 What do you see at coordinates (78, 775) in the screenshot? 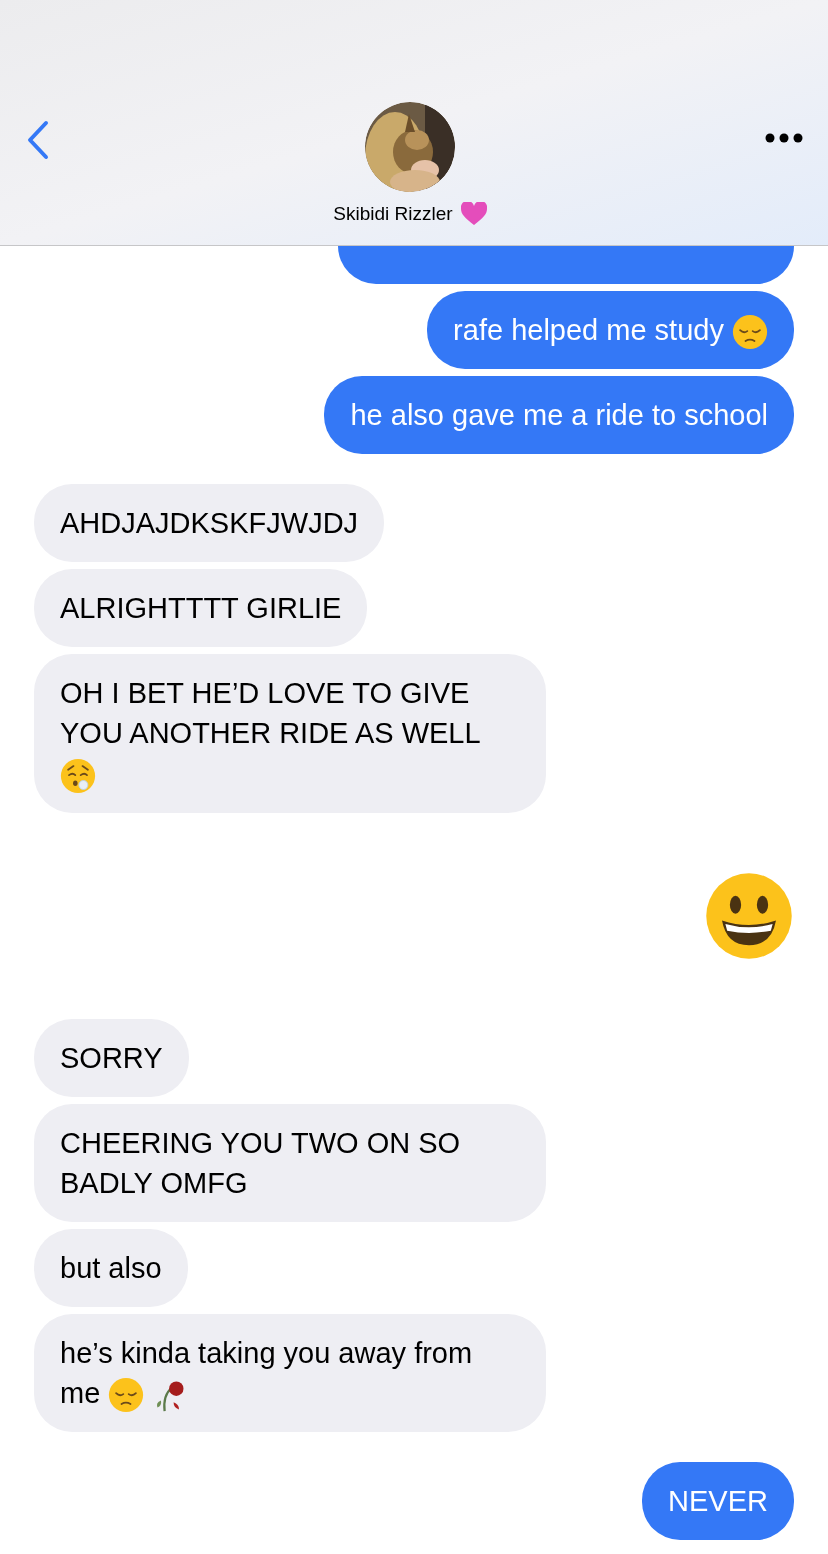
I see `exhaling-face-icon` at bounding box center [78, 775].